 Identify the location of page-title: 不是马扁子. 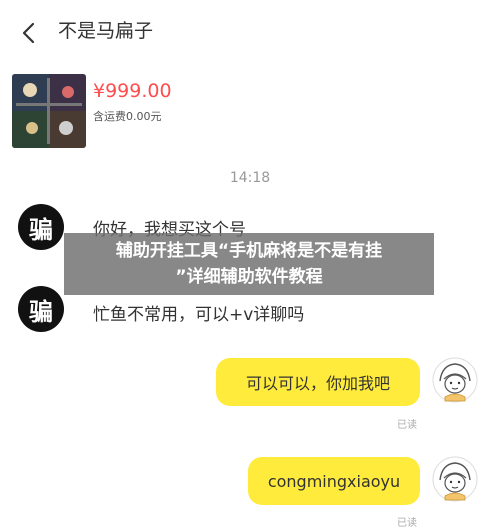
(106, 31).